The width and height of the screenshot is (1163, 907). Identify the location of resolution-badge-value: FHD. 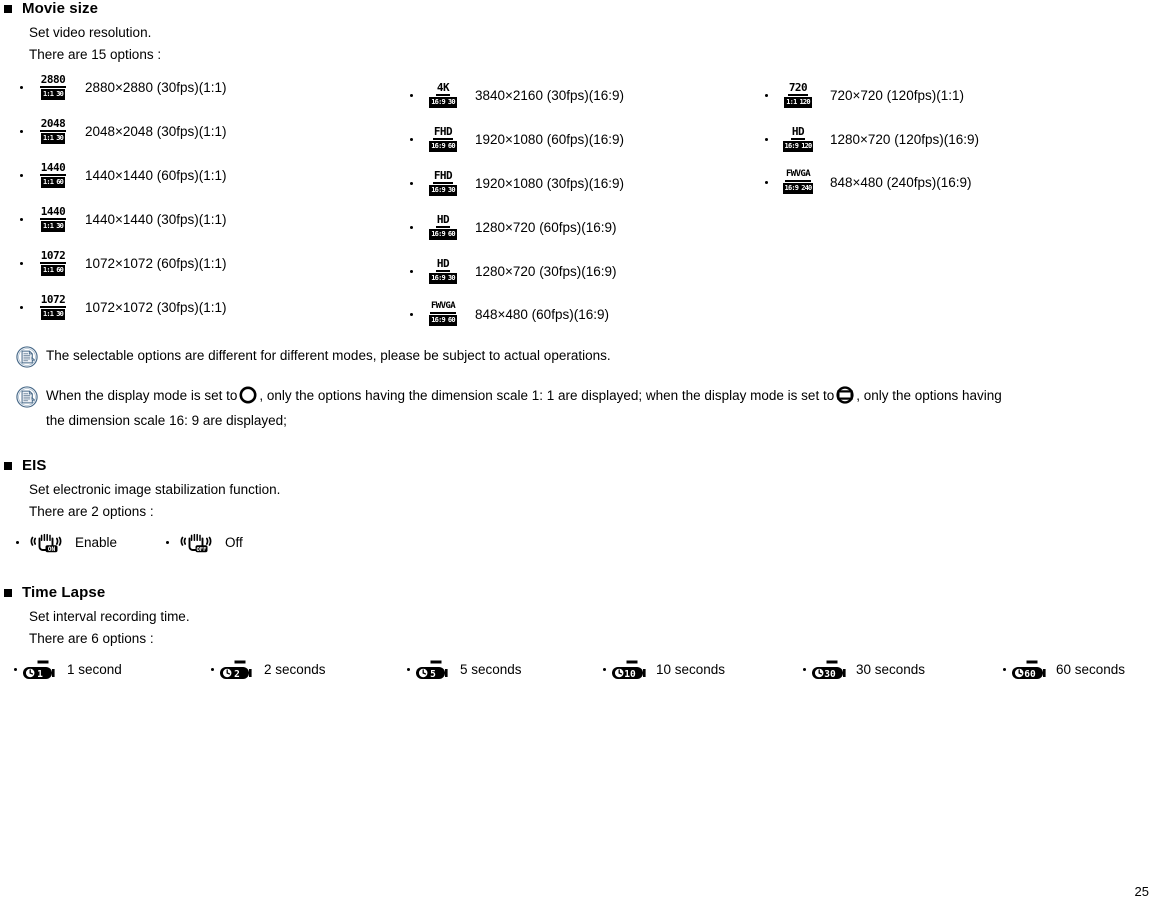
(443, 176).